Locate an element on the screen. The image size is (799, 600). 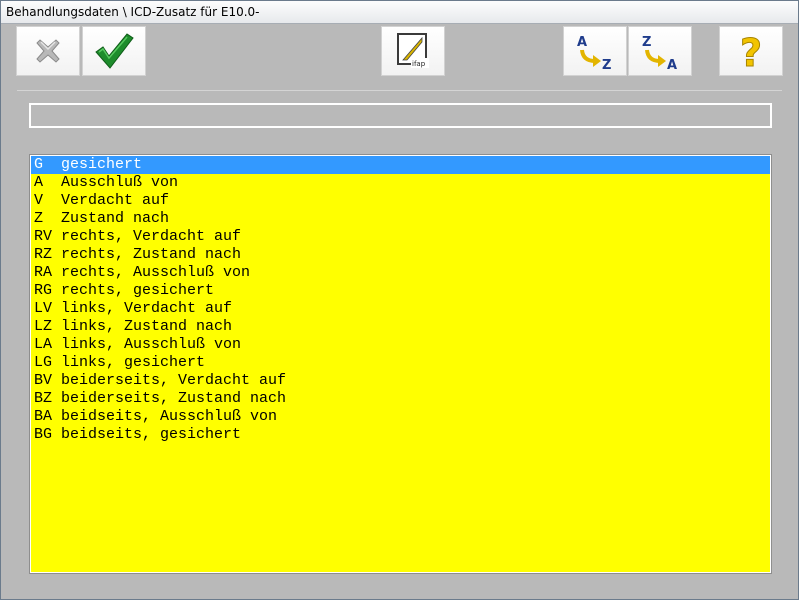
list-item: RZ rechts, Zustand nach is located at coordinates (400, 255).